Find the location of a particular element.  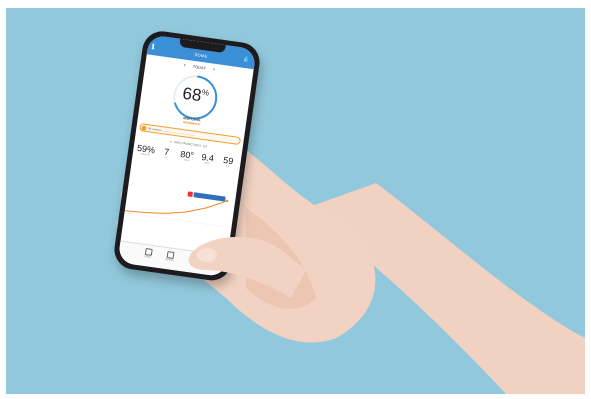

calendar-icon is located at coordinates (148, 251).